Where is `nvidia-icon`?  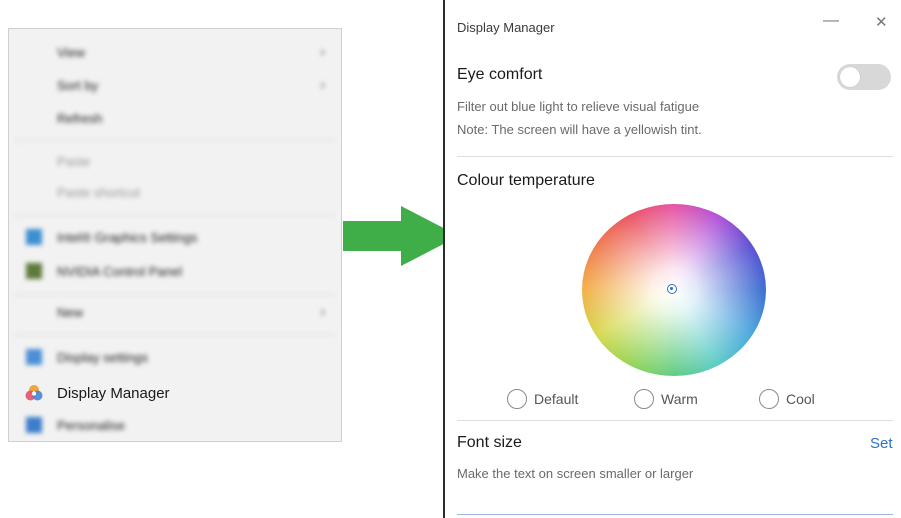 nvidia-icon is located at coordinates (34, 271).